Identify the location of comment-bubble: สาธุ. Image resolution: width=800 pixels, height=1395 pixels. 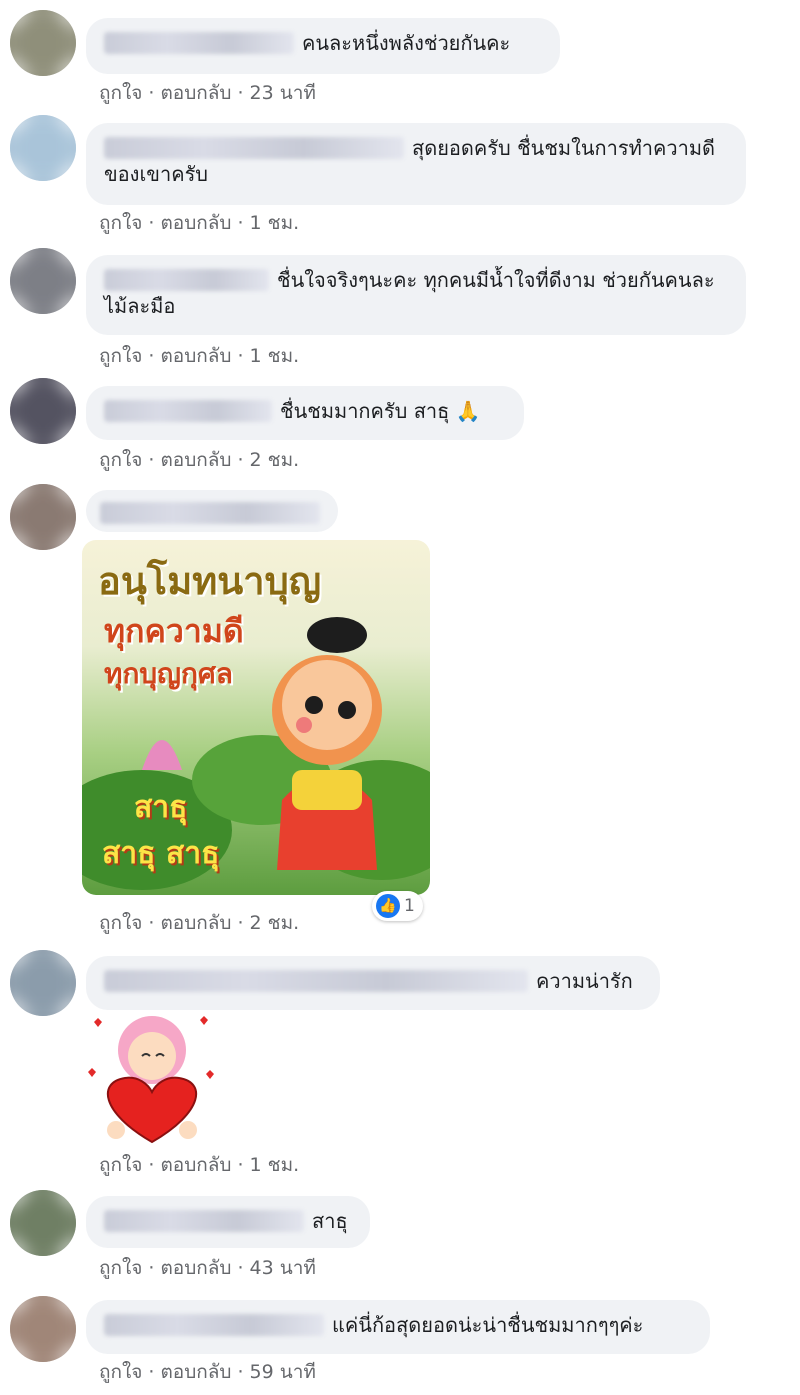
(228, 1222).